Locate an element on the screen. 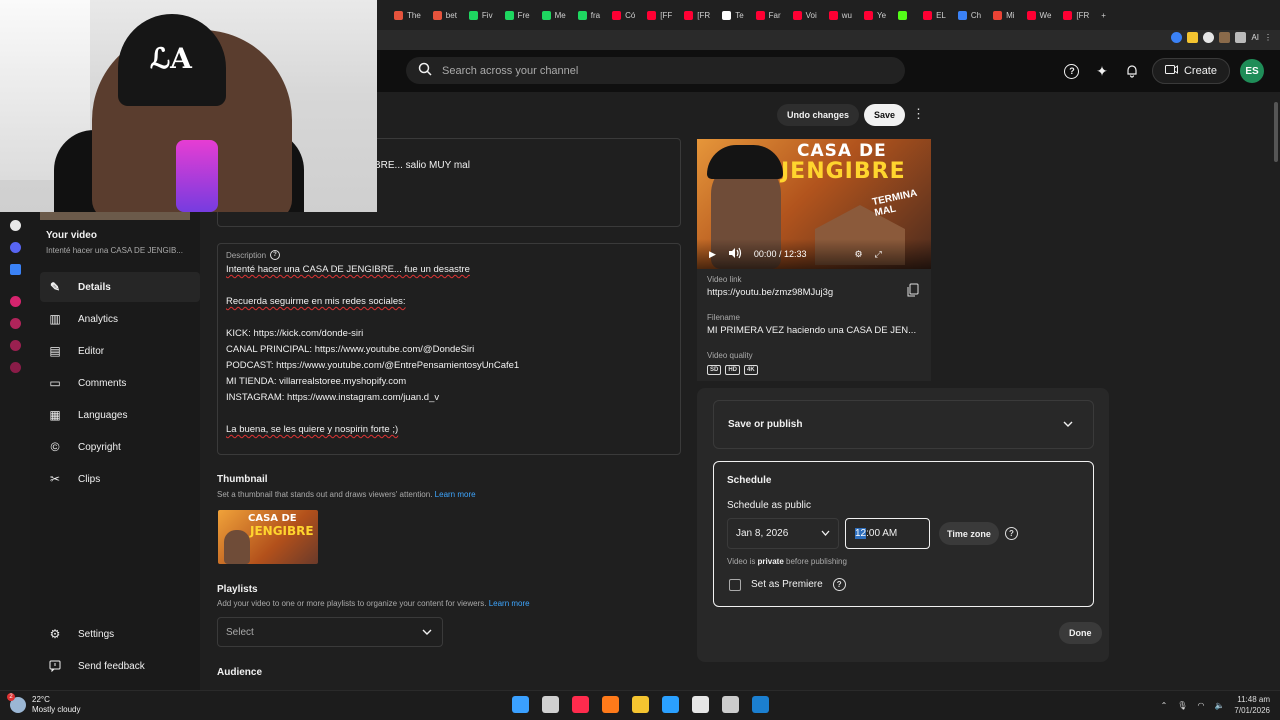 This screenshot has width=1280, height=720. search-icon is located at coordinates (550, 704).